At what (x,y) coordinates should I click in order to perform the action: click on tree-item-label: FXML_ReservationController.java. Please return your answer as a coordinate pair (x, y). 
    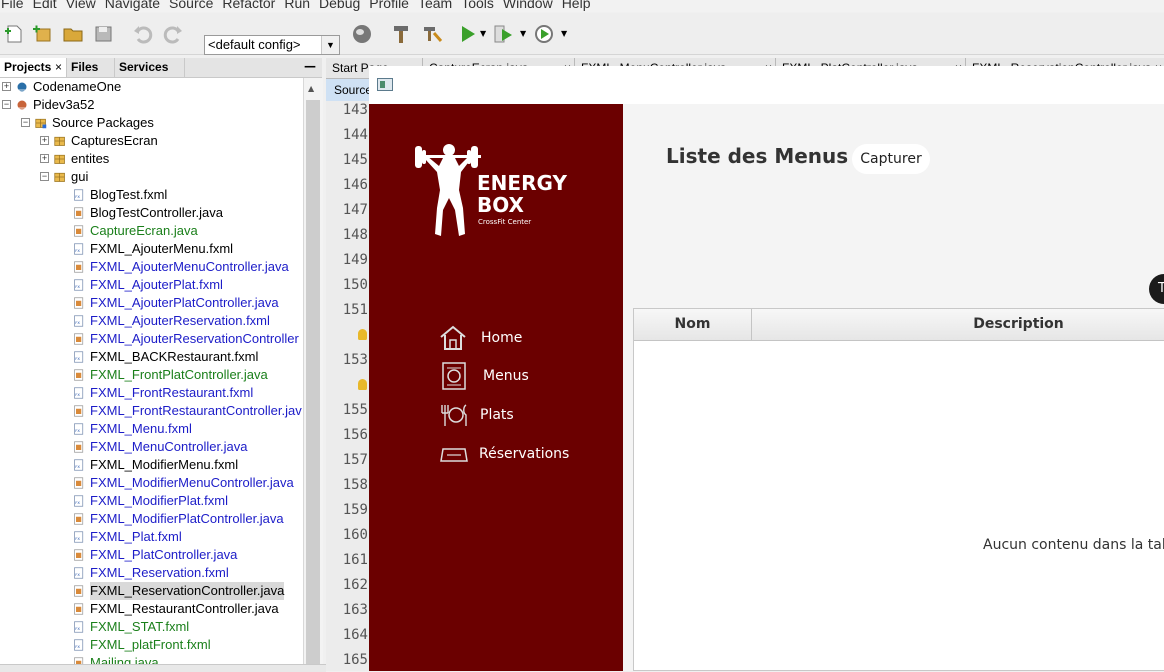
    Looking at the image, I should click on (187, 591).